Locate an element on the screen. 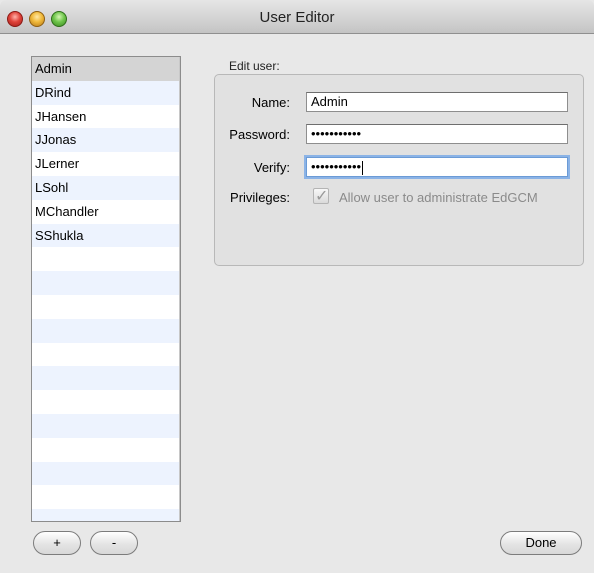  checkmark-icon: ✓ is located at coordinates (322, 196).